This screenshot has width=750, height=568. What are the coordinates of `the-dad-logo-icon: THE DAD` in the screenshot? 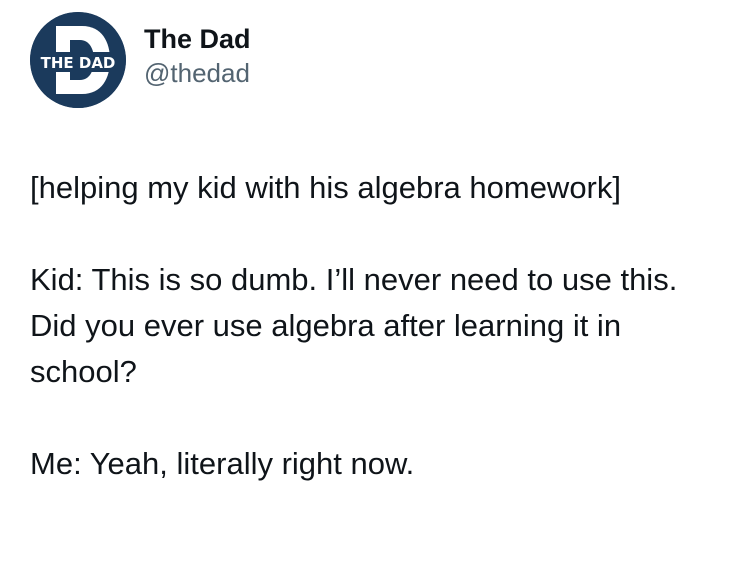 It's located at (78, 60).